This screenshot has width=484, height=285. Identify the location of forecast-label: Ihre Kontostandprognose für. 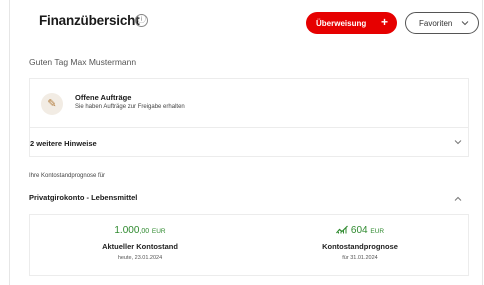
(67, 176).